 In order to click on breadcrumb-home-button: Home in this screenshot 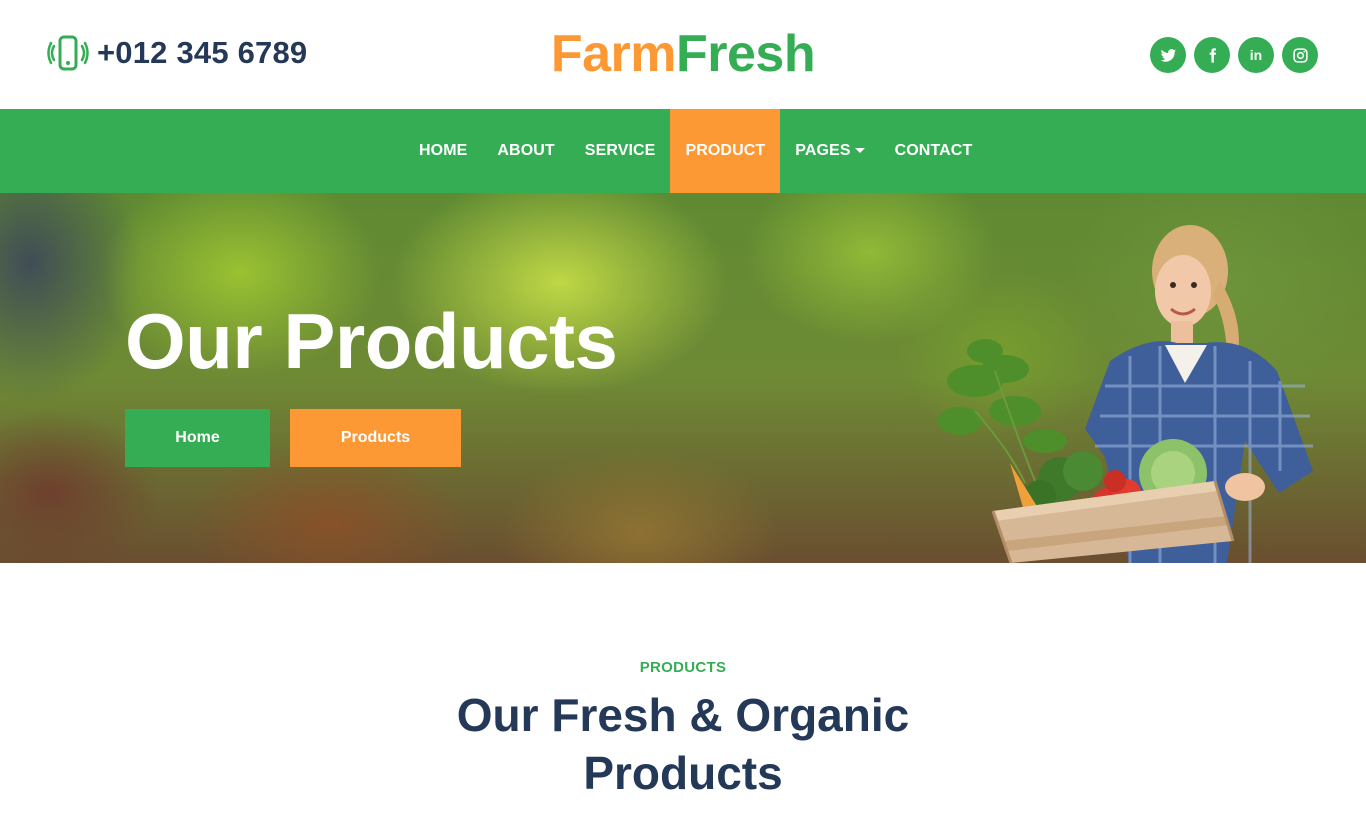, I will do `click(197, 438)`.